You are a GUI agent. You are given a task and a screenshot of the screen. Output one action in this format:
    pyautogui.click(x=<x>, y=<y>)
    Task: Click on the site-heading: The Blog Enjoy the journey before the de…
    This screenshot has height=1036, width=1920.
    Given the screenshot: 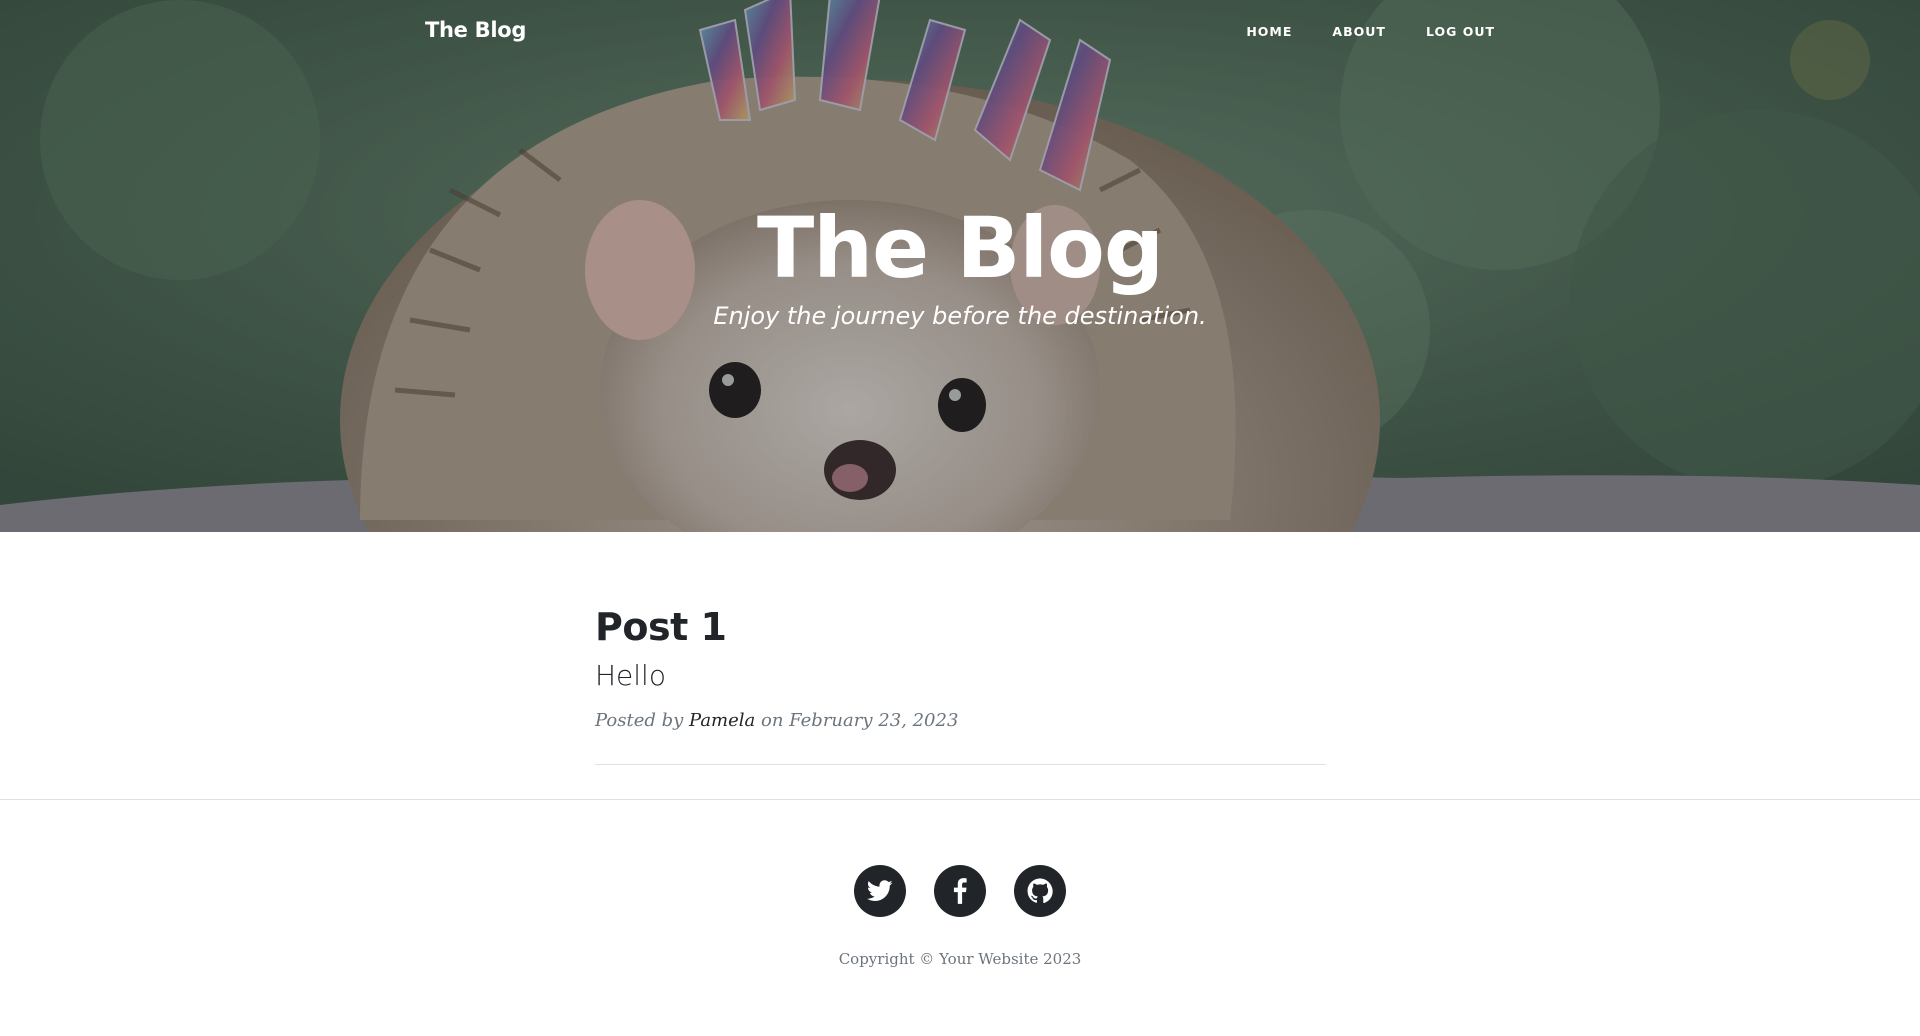 What is the action you would take?
    pyautogui.click(x=960, y=265)
    